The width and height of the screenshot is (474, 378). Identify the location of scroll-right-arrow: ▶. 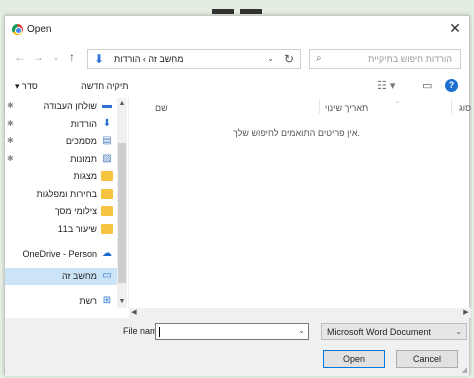
(466, 313).